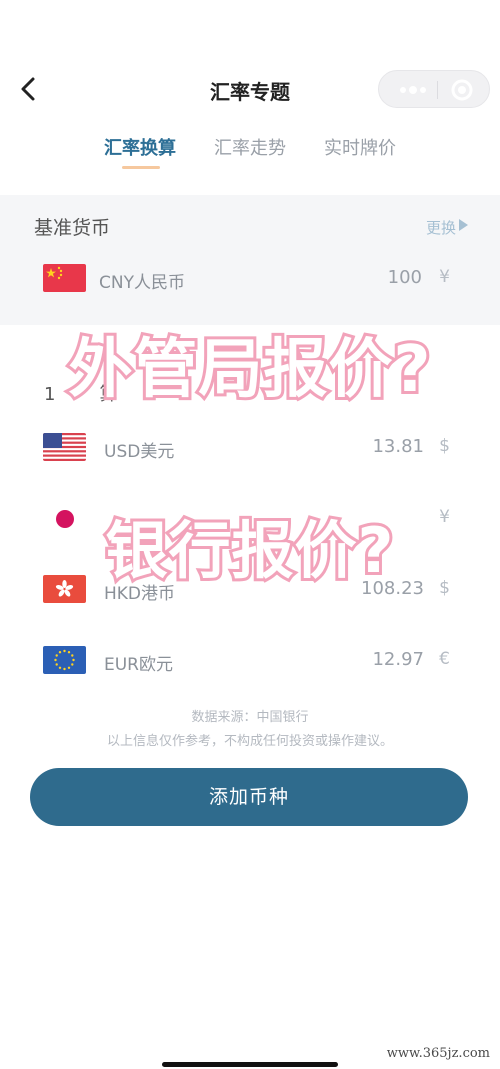 This screenshot has width=500, height=1069. I want to click on currency-row-usd: USD美元 13.81 $, so click(250, 450).